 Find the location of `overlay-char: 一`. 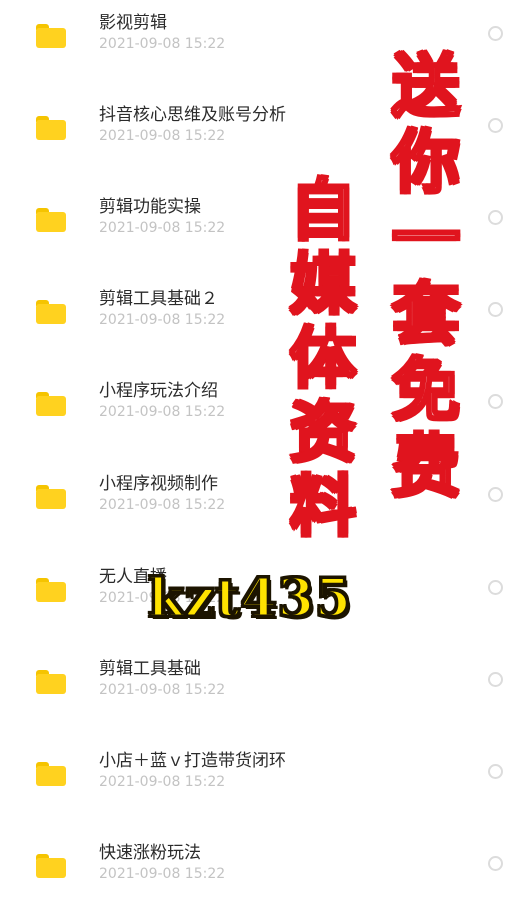

overlay-char: 一 is located at coordinates (425, 239).